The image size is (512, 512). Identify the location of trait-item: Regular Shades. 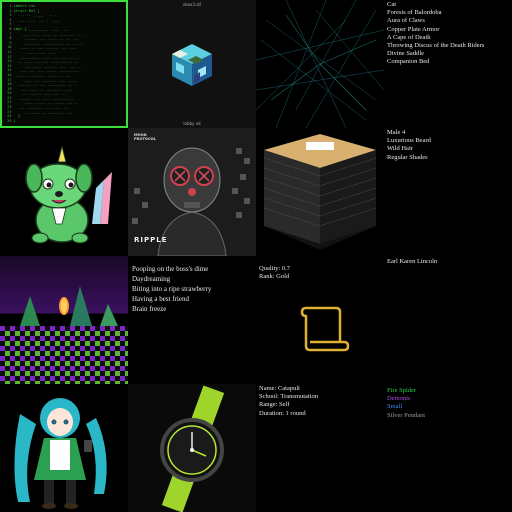
(407, 157).